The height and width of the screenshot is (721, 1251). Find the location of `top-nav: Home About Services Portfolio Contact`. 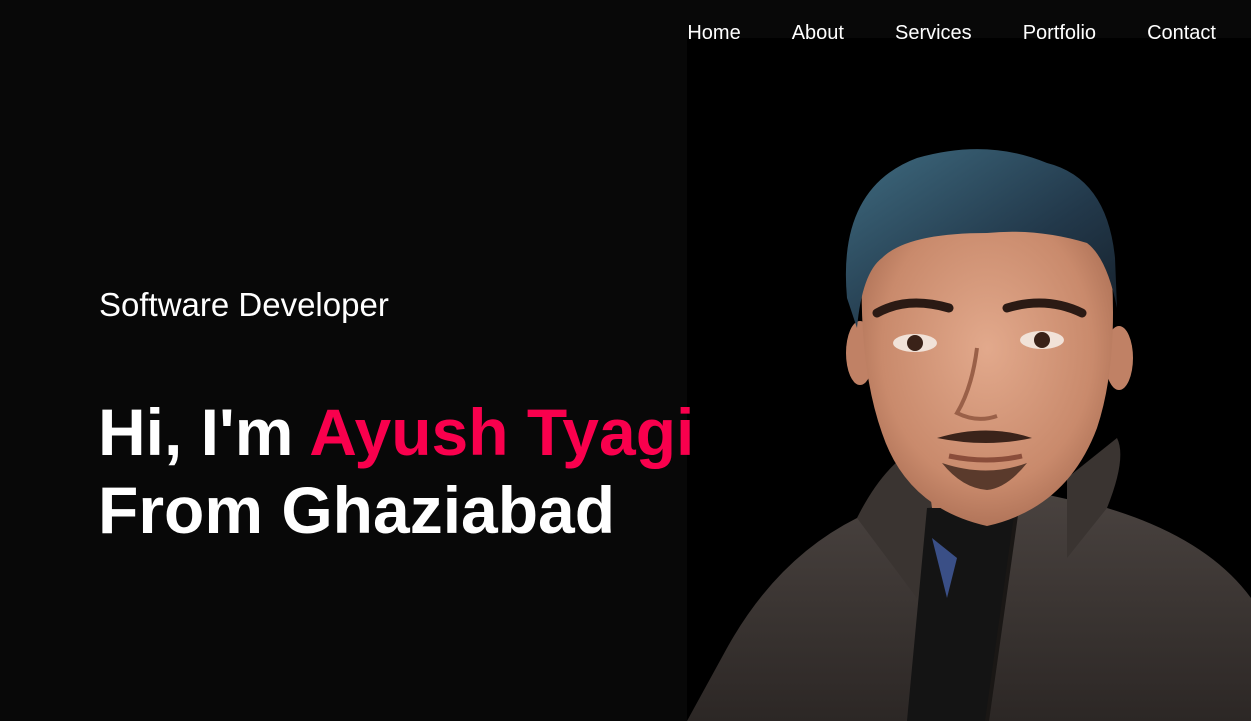

top-nav: Home About Services Portfolio Contact is located at coordinates (926, 33).